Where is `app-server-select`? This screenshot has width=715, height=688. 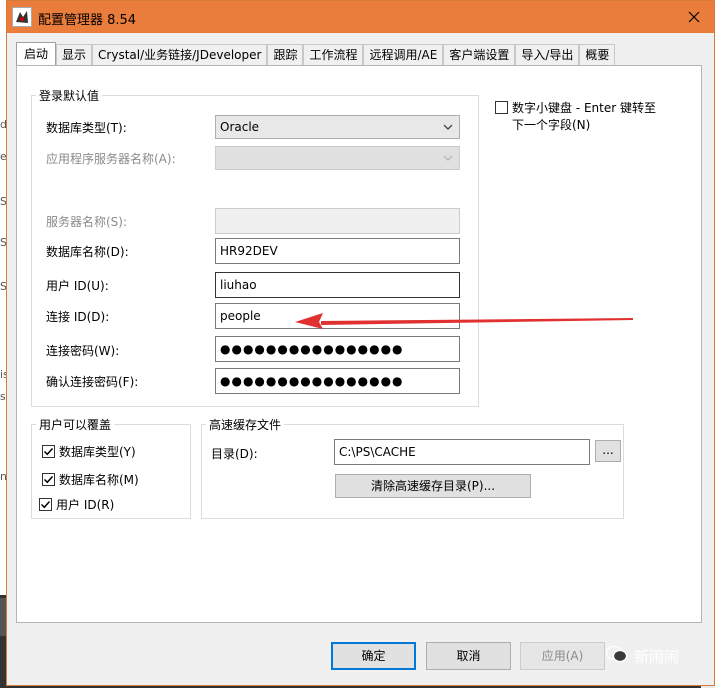 app-server-select is located at coordinates (337, 158).